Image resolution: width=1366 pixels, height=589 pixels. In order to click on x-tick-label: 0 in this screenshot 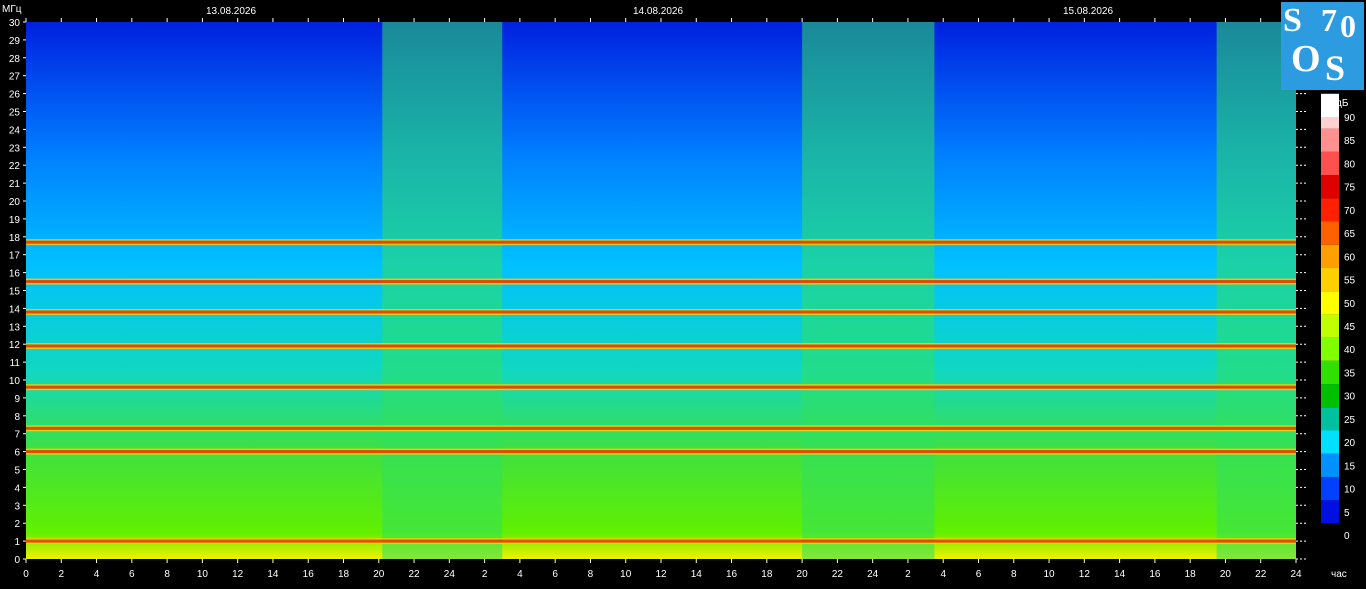, I will do `click(26, 574)`.